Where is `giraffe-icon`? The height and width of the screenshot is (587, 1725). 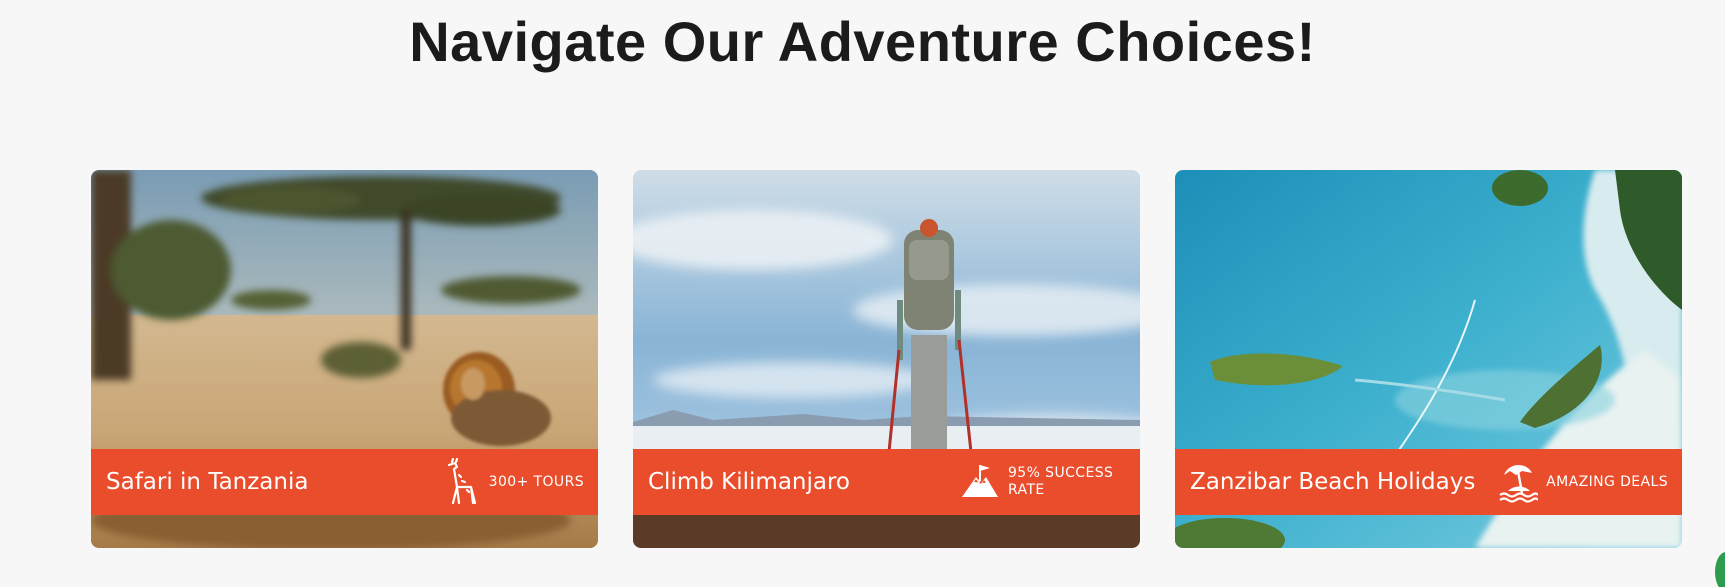 giraffe-icon is located at coordinates (461, 482).